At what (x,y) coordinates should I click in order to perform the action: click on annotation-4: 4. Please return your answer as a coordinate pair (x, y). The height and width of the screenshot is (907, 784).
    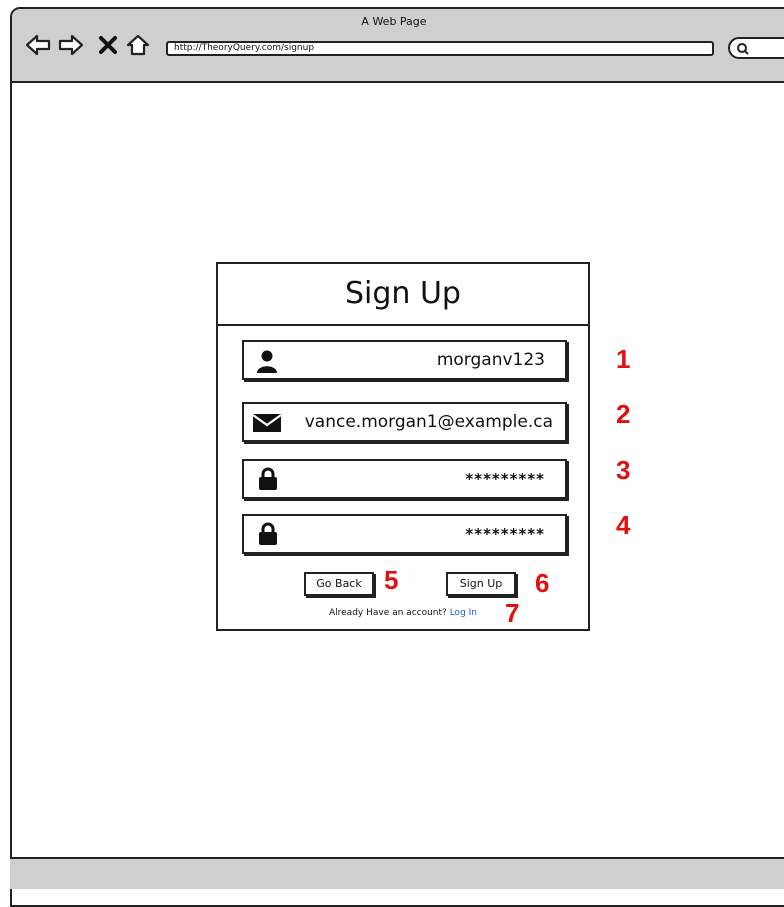
    Looking at the image, I should click on (623, 525).